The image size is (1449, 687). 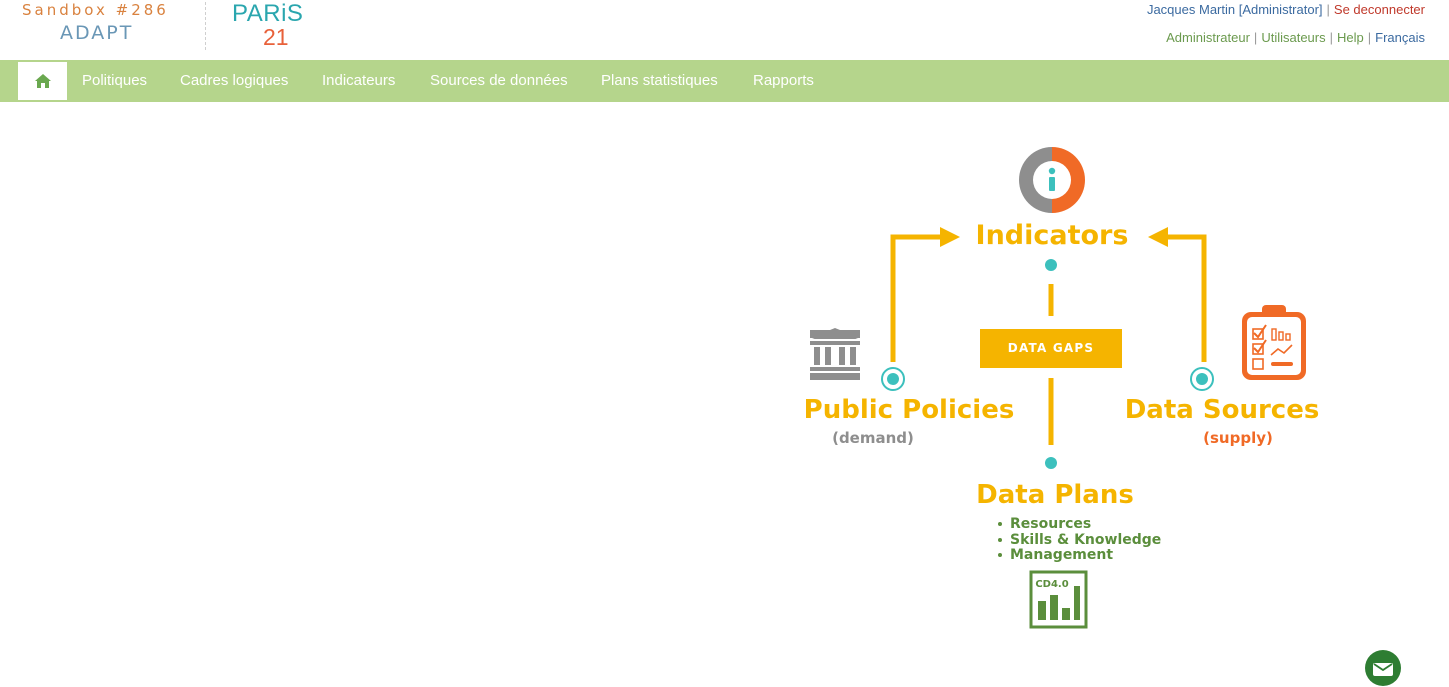 What do you see at coordinates (1274, 342) in the screenshot?
I see `clipboard-chart-icon` at bounding box center [1274, 342].